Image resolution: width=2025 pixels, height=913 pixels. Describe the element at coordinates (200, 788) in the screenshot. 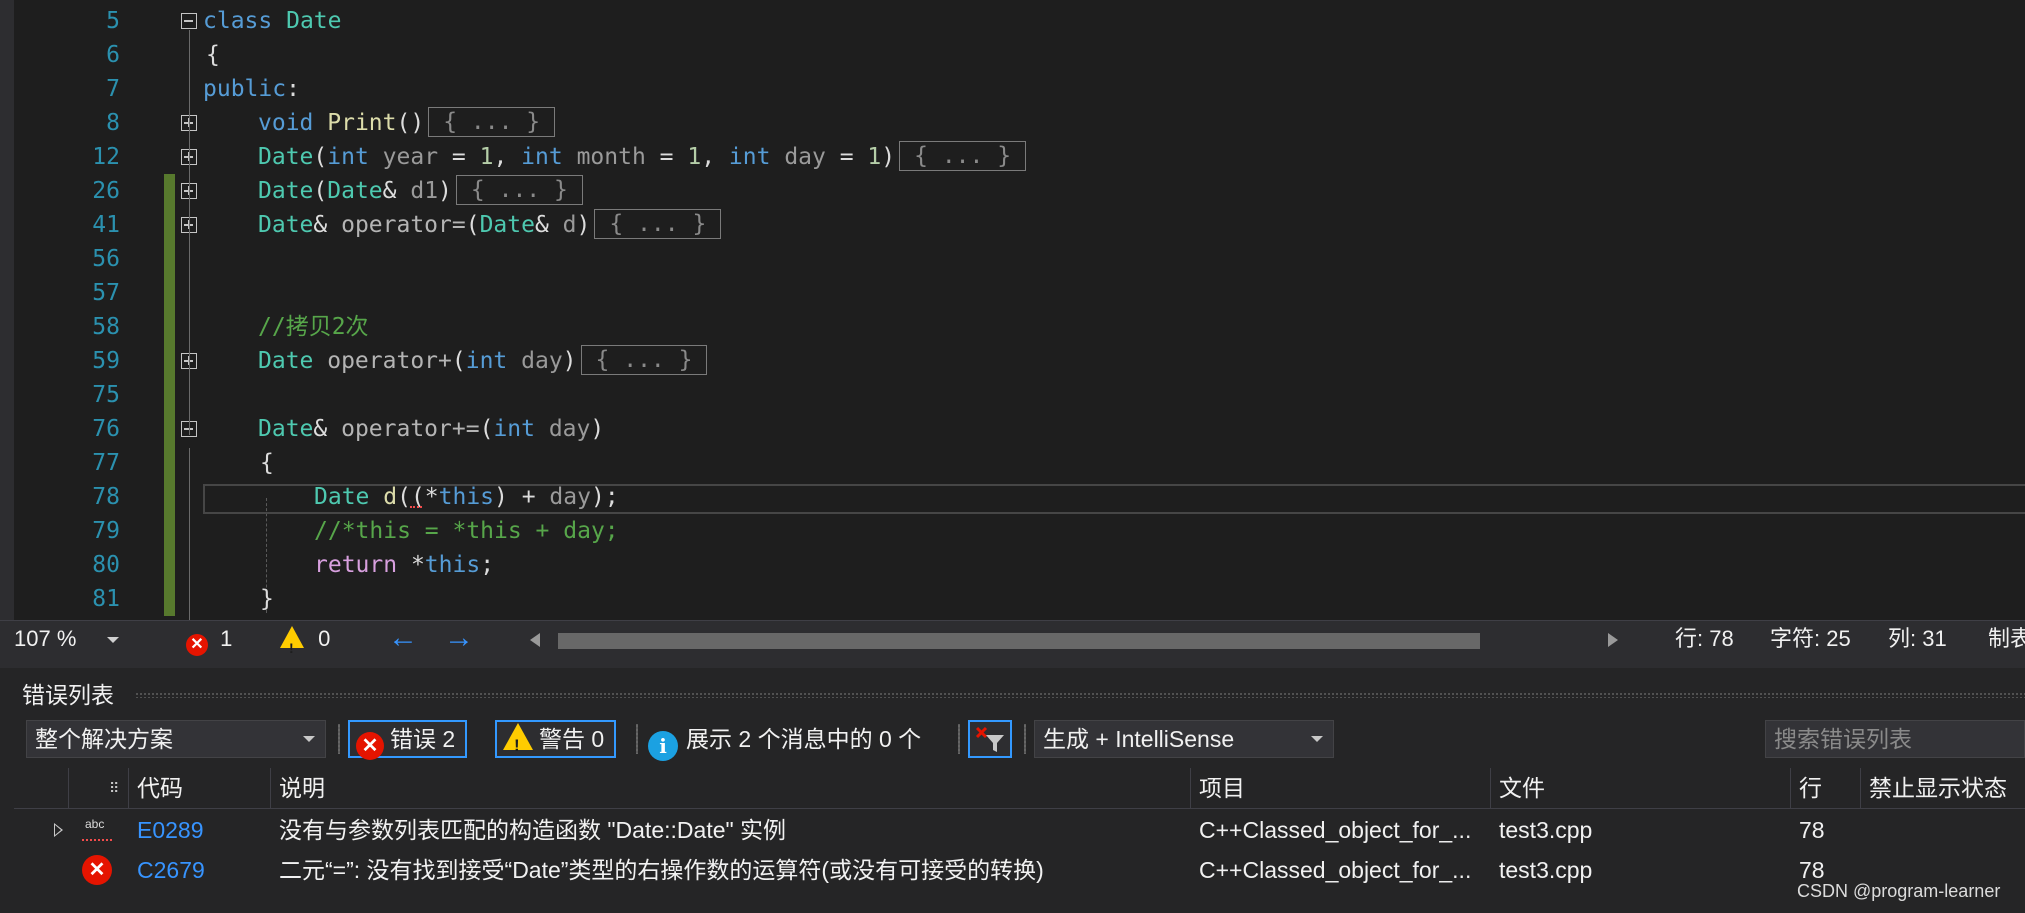

I see `column-header-code: 代码` at that location.